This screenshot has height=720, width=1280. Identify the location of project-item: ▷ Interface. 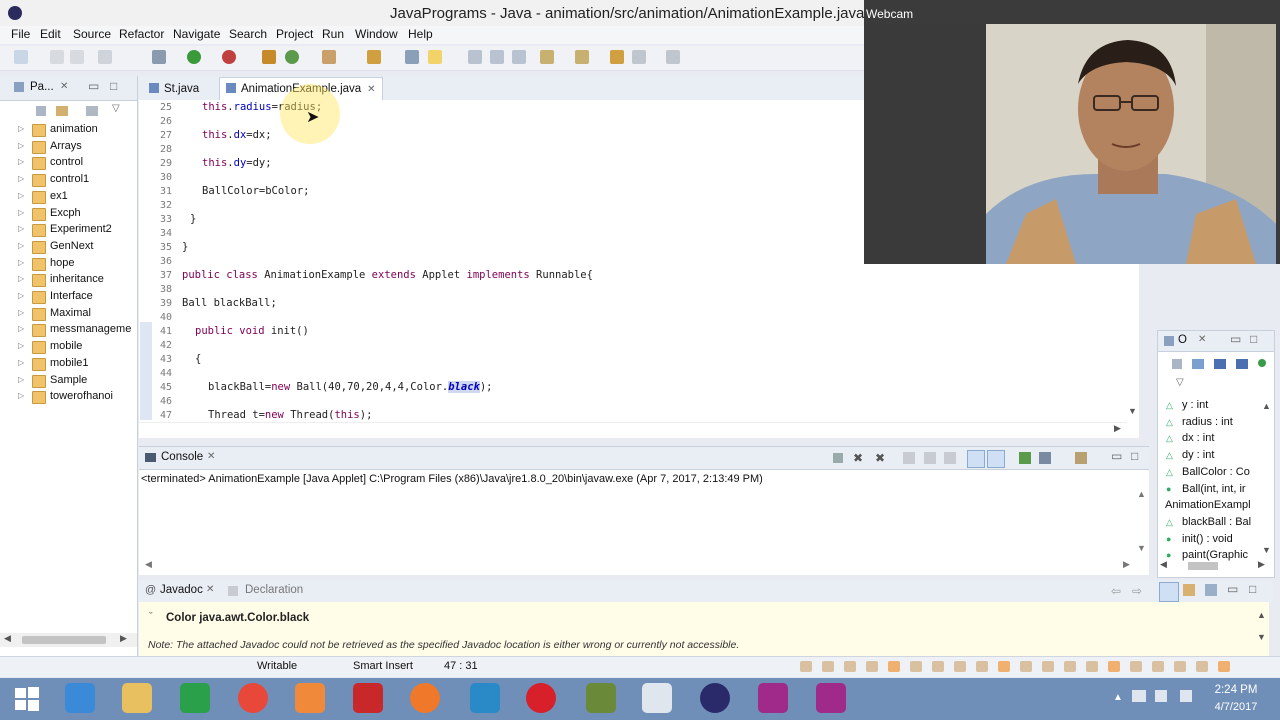
(68, 297).